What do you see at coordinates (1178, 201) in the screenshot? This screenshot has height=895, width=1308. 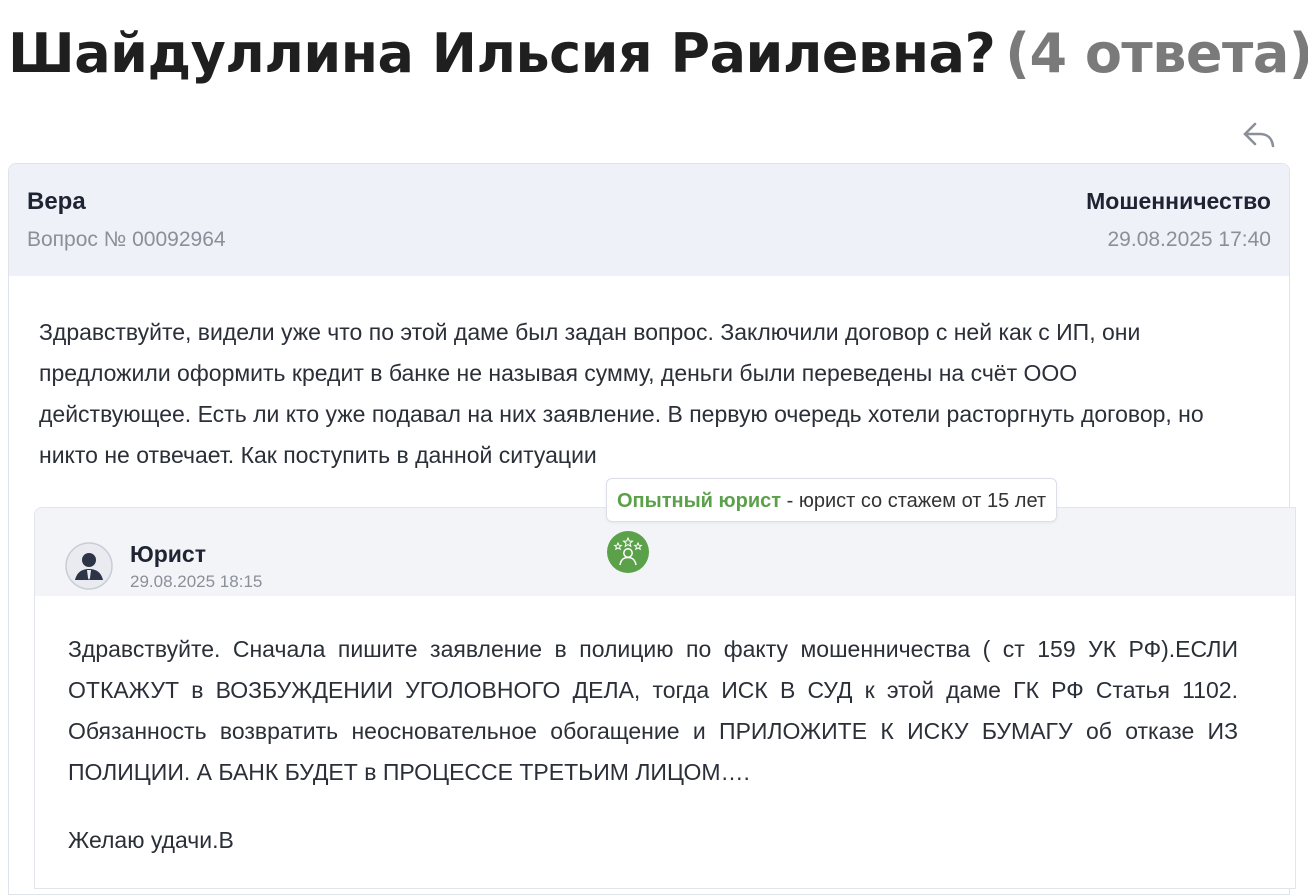 I see `category-link: Мошенничество` at bounding box center [1178, 201].